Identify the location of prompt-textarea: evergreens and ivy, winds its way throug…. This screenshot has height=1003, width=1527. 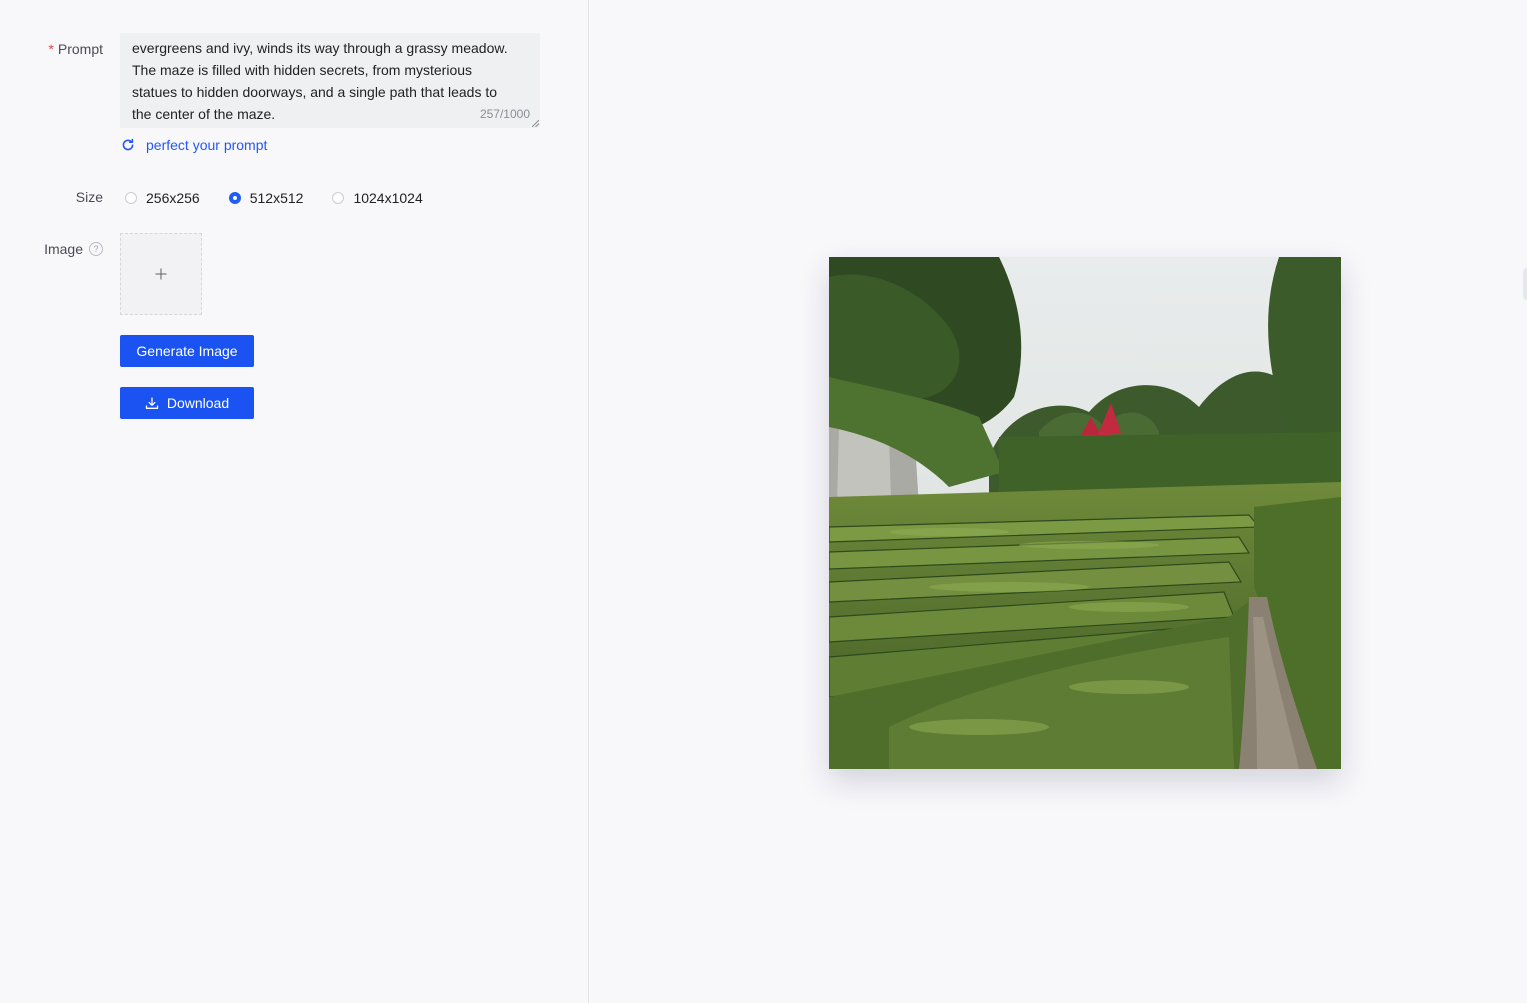
(330, 80).